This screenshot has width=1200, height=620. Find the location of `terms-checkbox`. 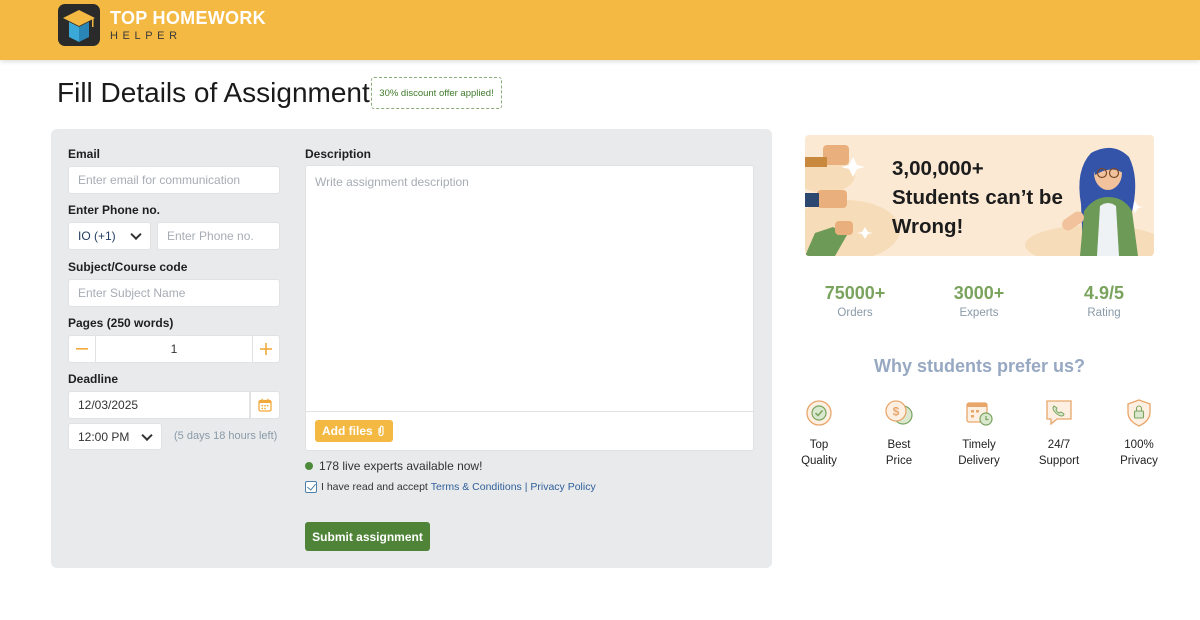

terms-checkbox is located at coordinates (311, 487).